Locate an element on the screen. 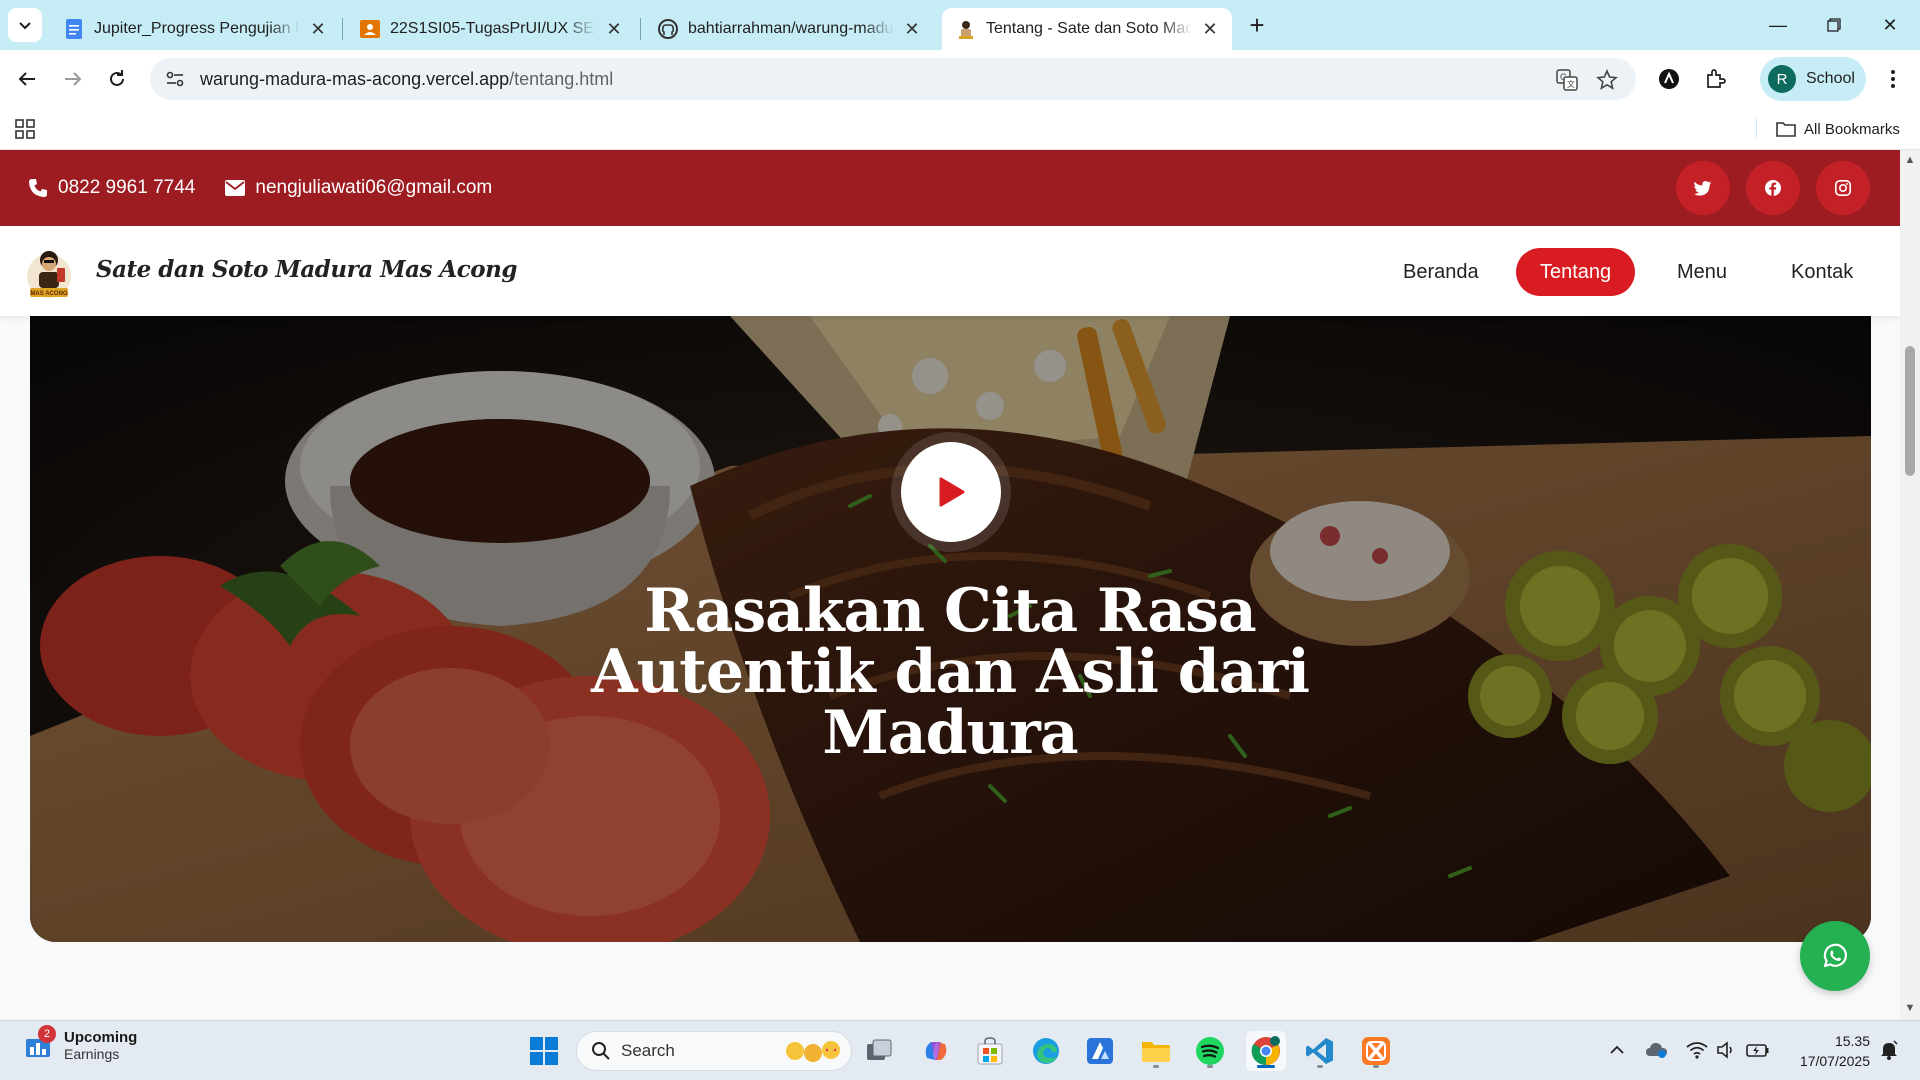 Image resolution: width=1920 pixels, height=1080 pixels. tab-separator is located at coordinates (342, 29).